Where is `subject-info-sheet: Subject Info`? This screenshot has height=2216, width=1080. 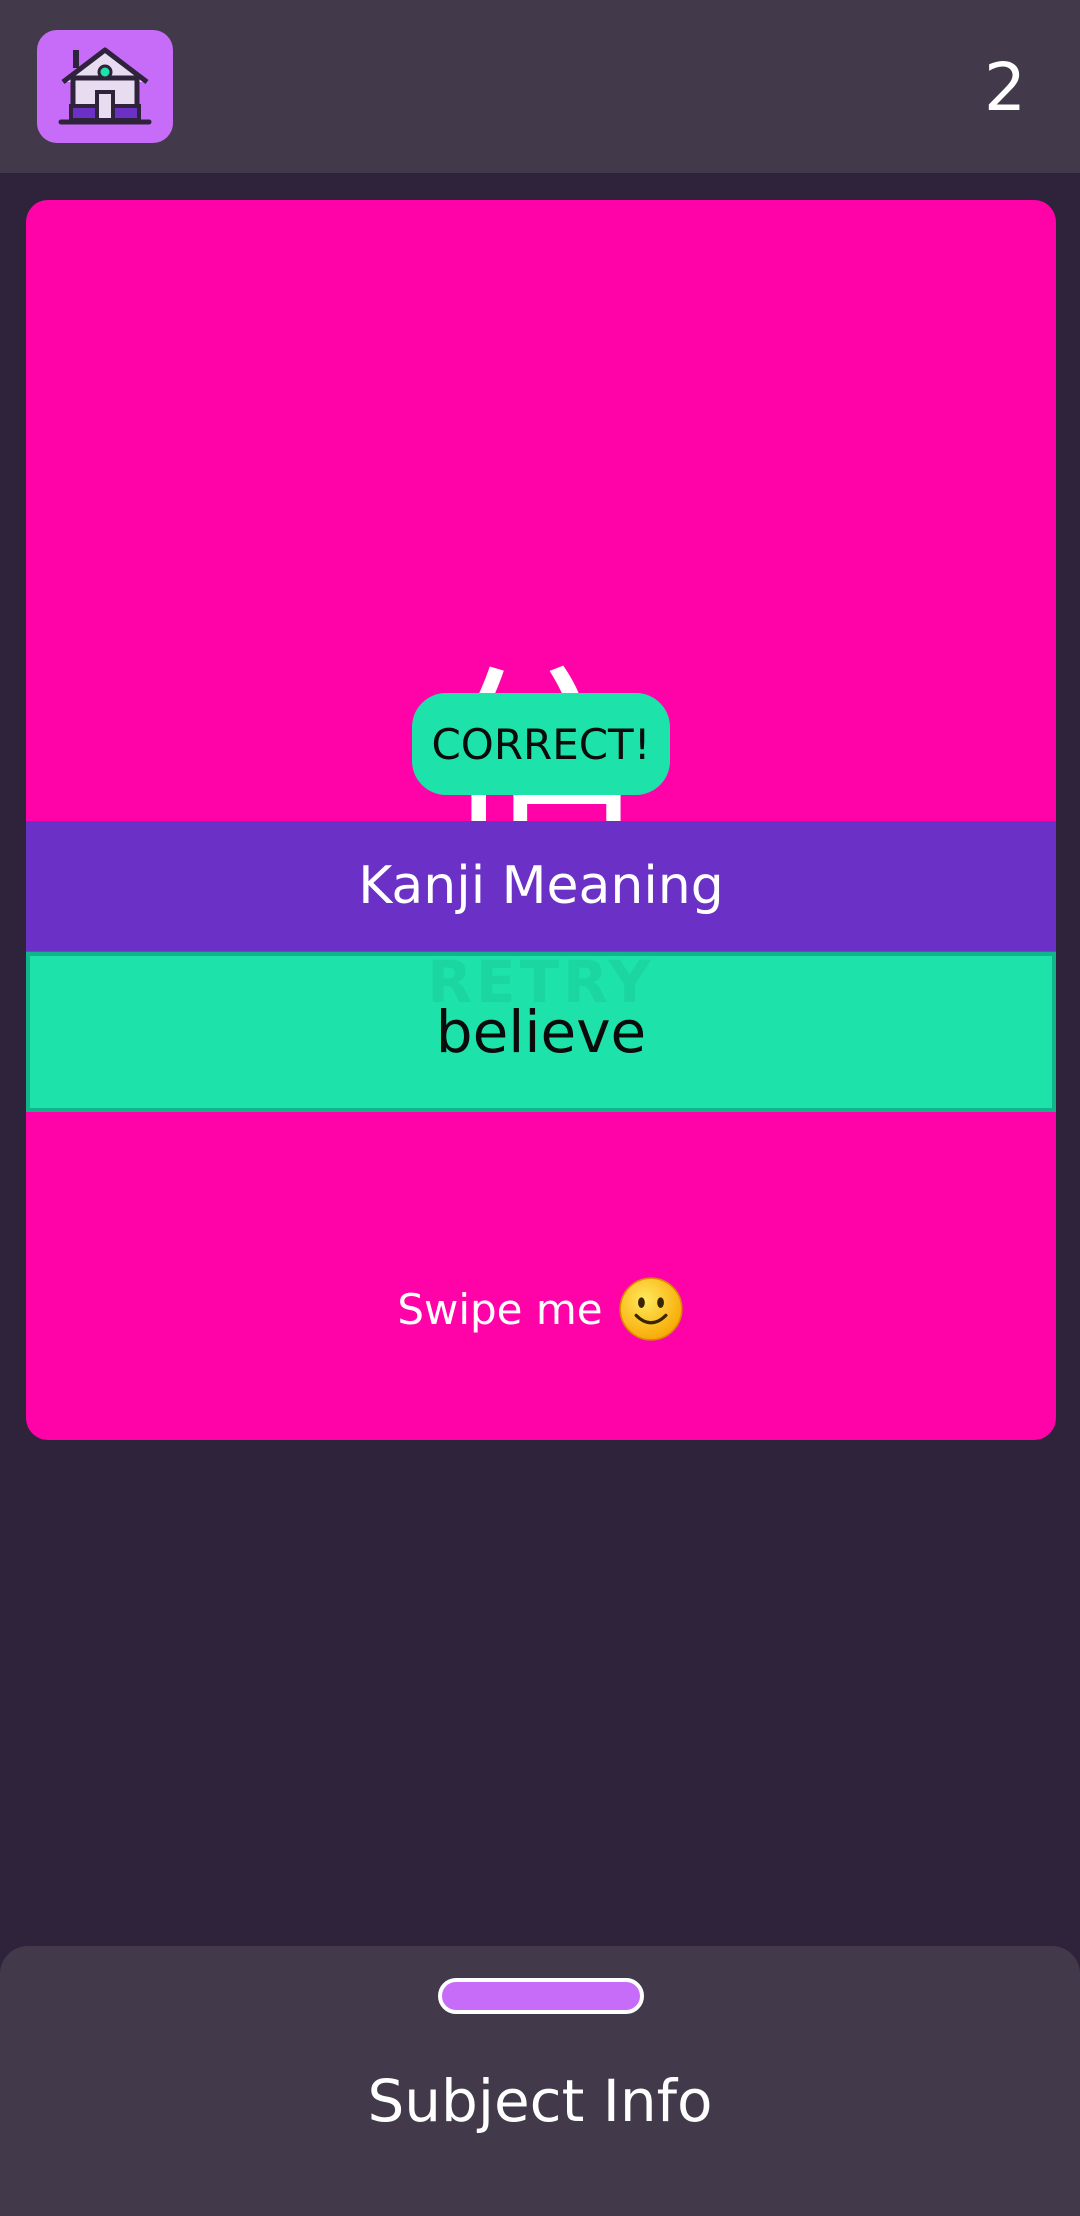
subject-info-sheet: Subject Info is located at coordinates (540, 2081).